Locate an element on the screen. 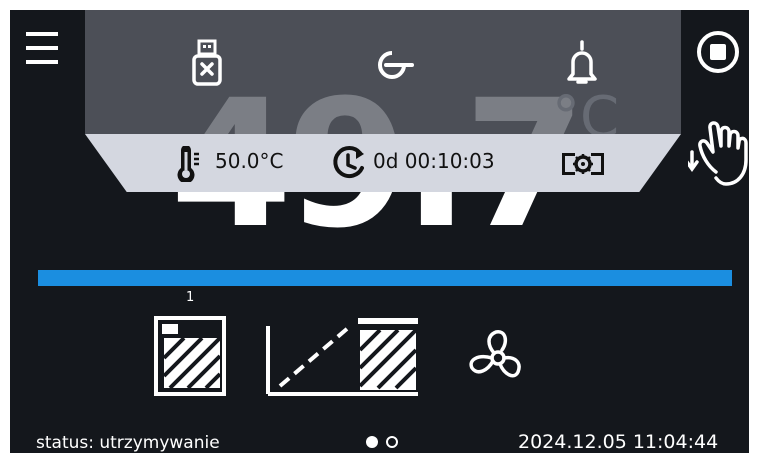 This screenshot has height=459, width=759. program-progress-bar is located at coordinates (385, 278).